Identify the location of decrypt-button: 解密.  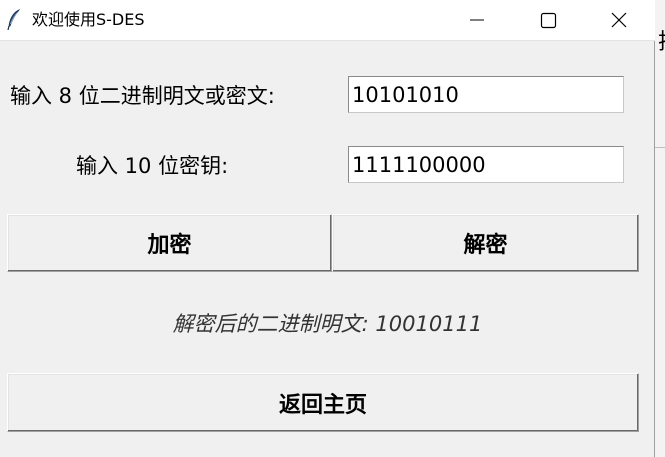
(485, 243).